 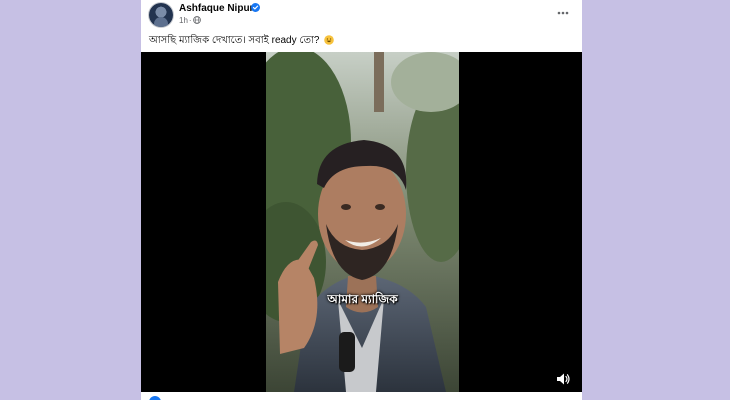 What do you see at coordinates (362, 299) in the screenshot?
I see `video-subtitle: আমার ম্যাজিক` at bounding box center [362, 299].